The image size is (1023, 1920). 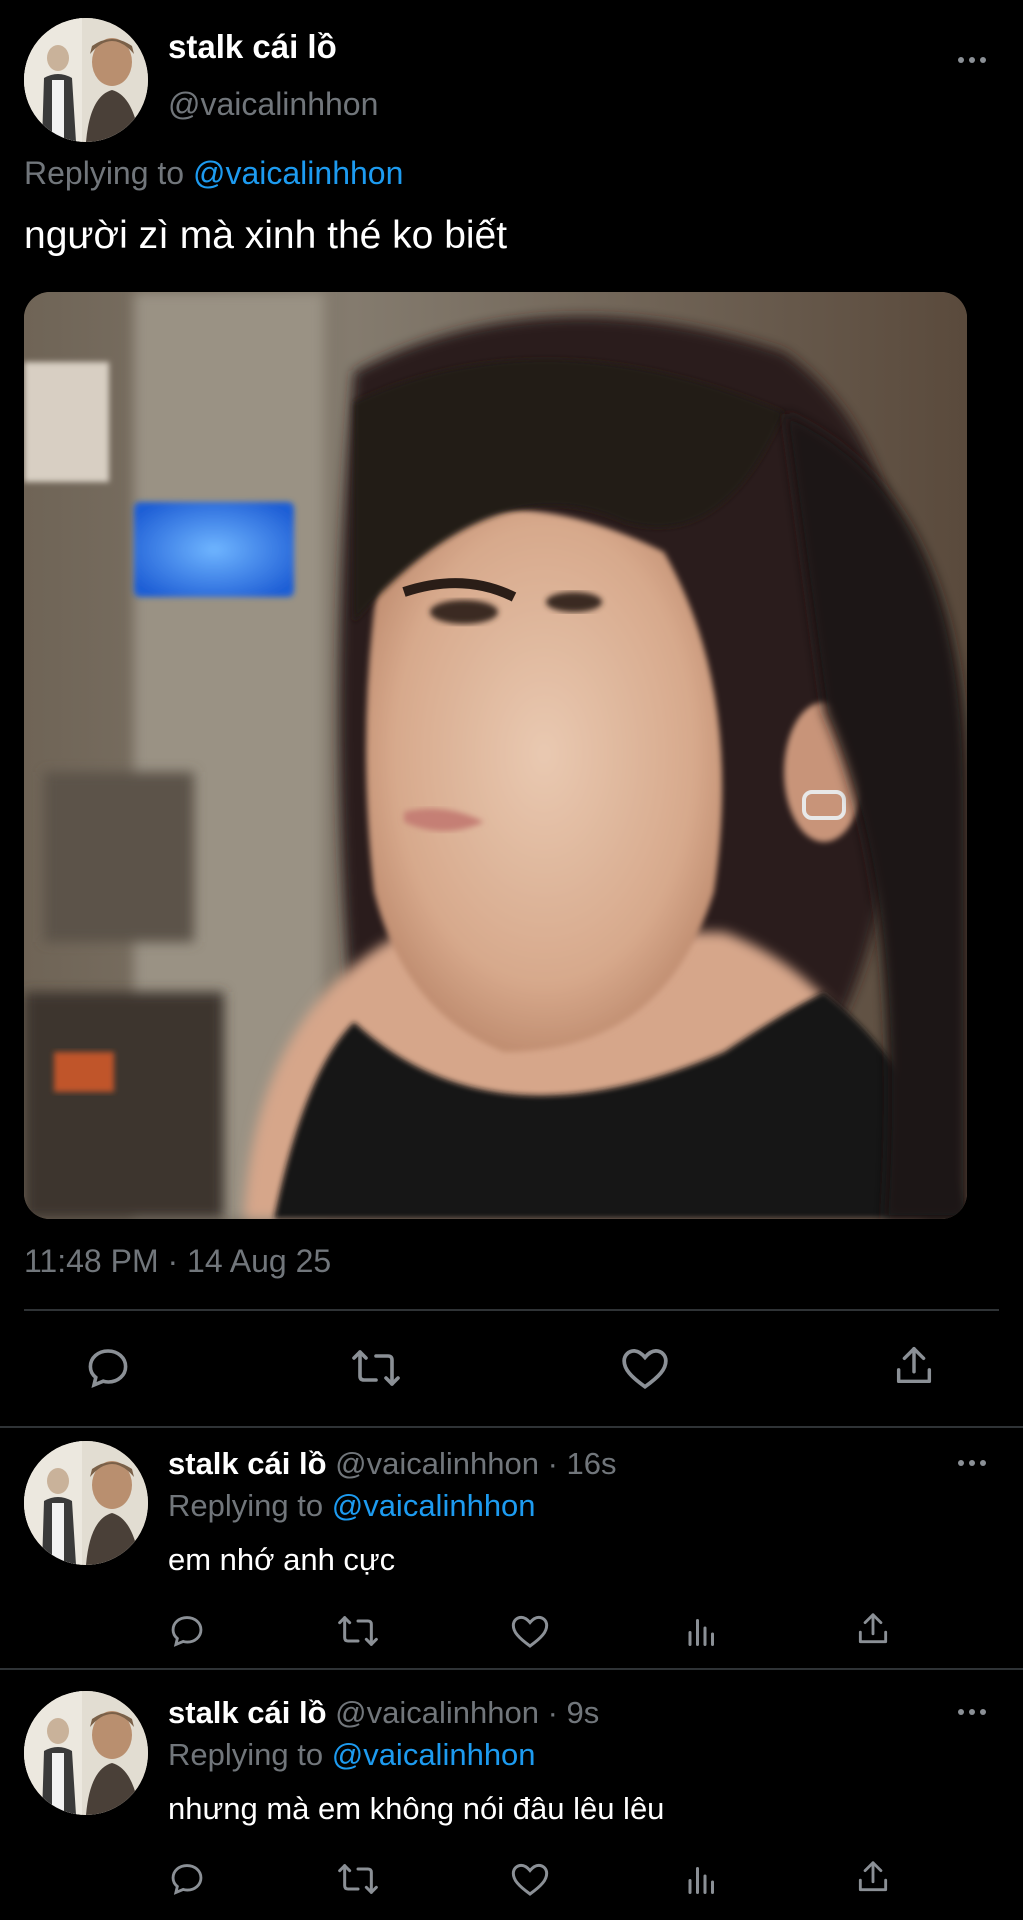 I want to click on tweet-timestamp: 11:48 PM · 14 Aug 25, so click(x=177, y=1261).